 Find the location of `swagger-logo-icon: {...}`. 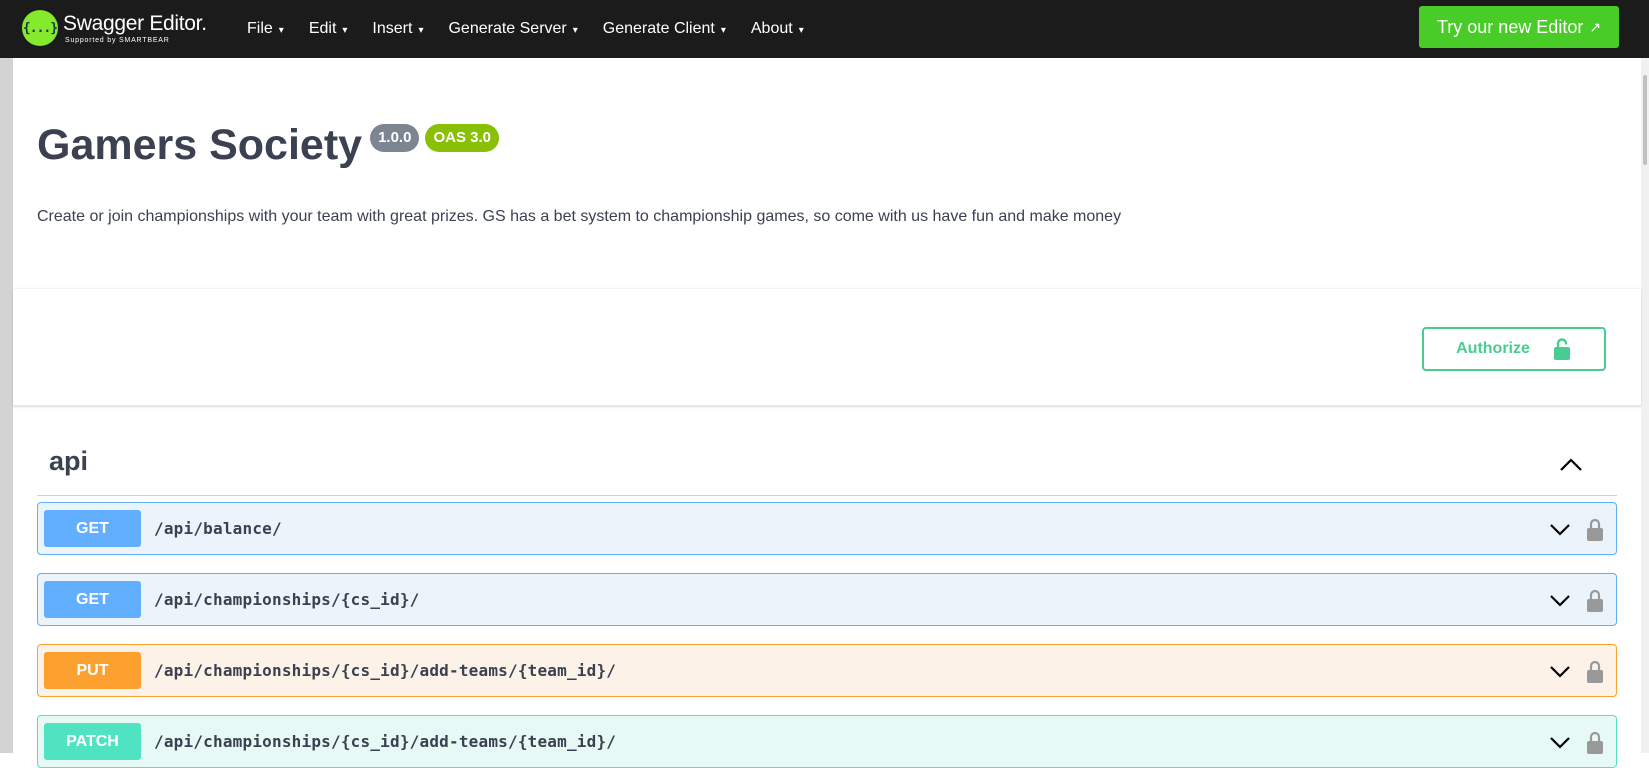

swagger-logo-icon: {...} is located at coordinates (40, 28).